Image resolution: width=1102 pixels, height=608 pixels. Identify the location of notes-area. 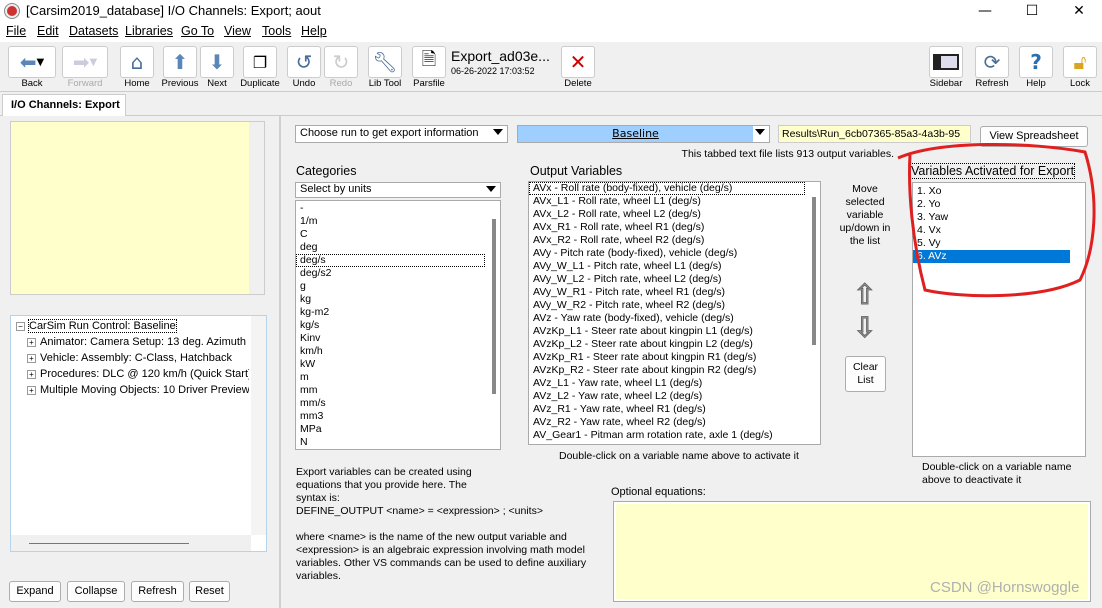
(137, 208).